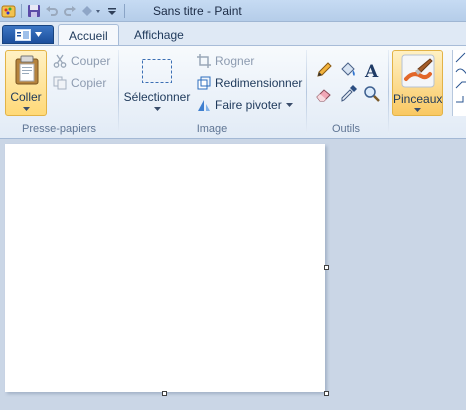  What do you see at coordinates (326, 267) in the screenshot?
I see `resize-handle-right` at bounding box center [326, 267].